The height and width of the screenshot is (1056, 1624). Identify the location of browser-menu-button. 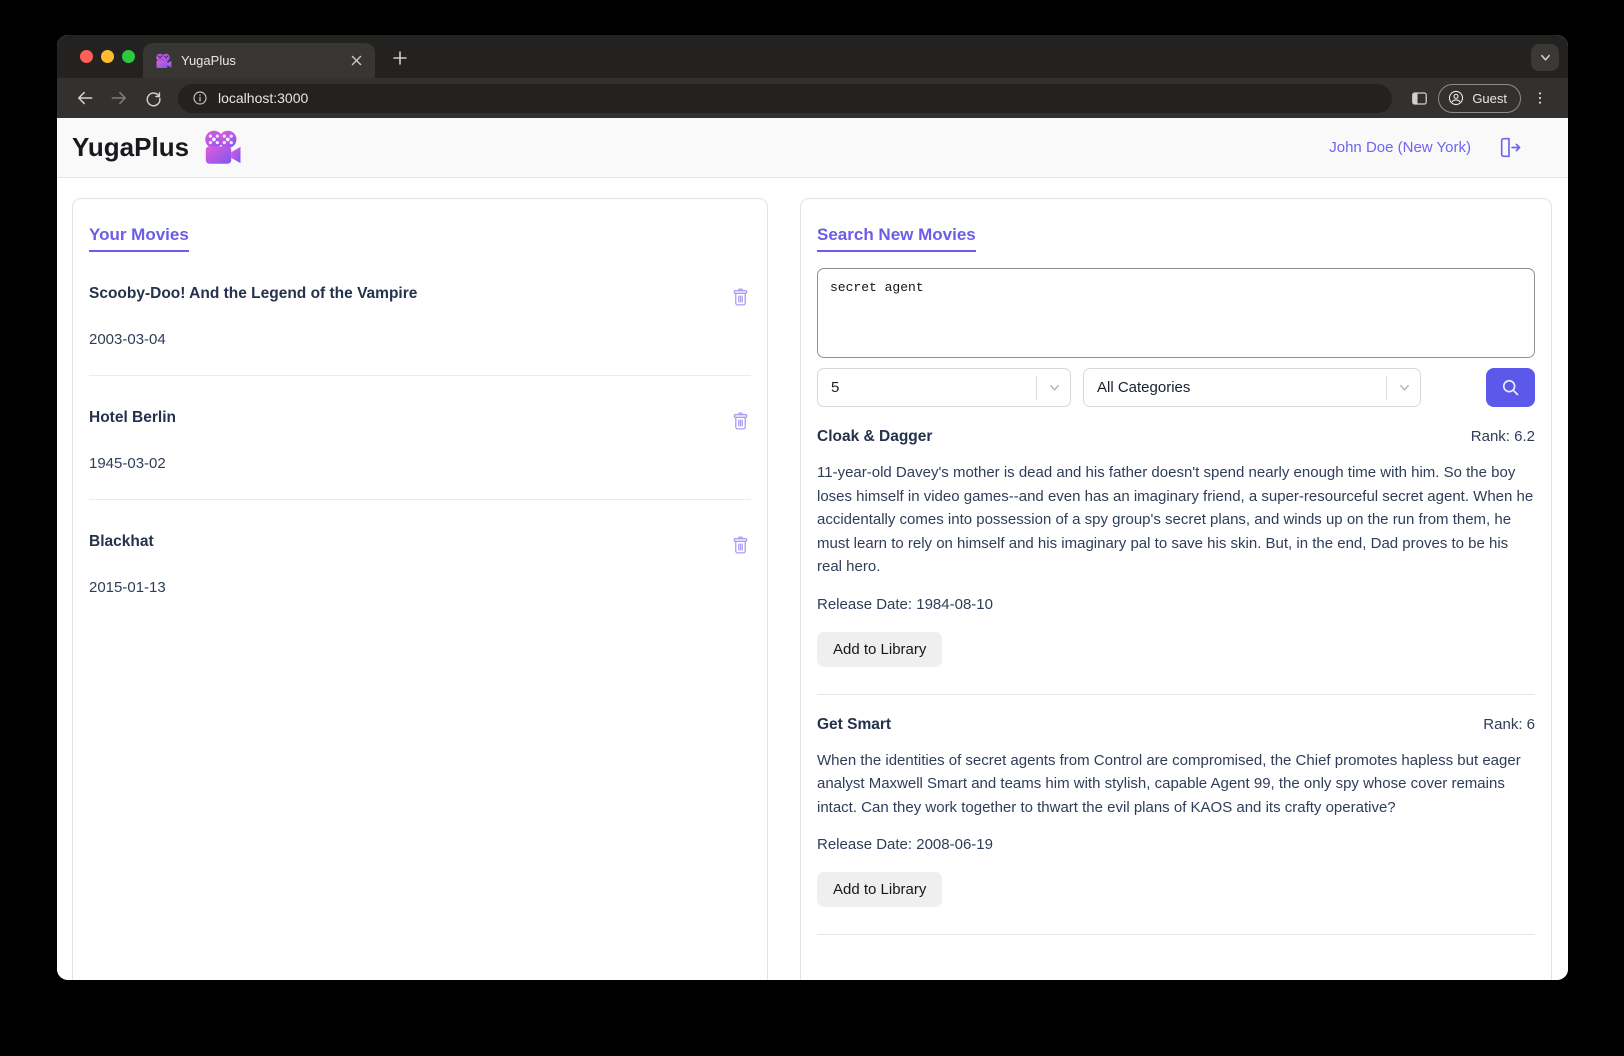
(1540, 98).